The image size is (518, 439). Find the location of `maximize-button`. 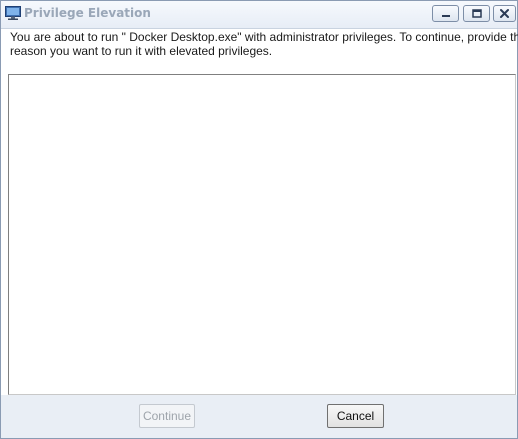

maximize-button is located at coordinates (476, 13).